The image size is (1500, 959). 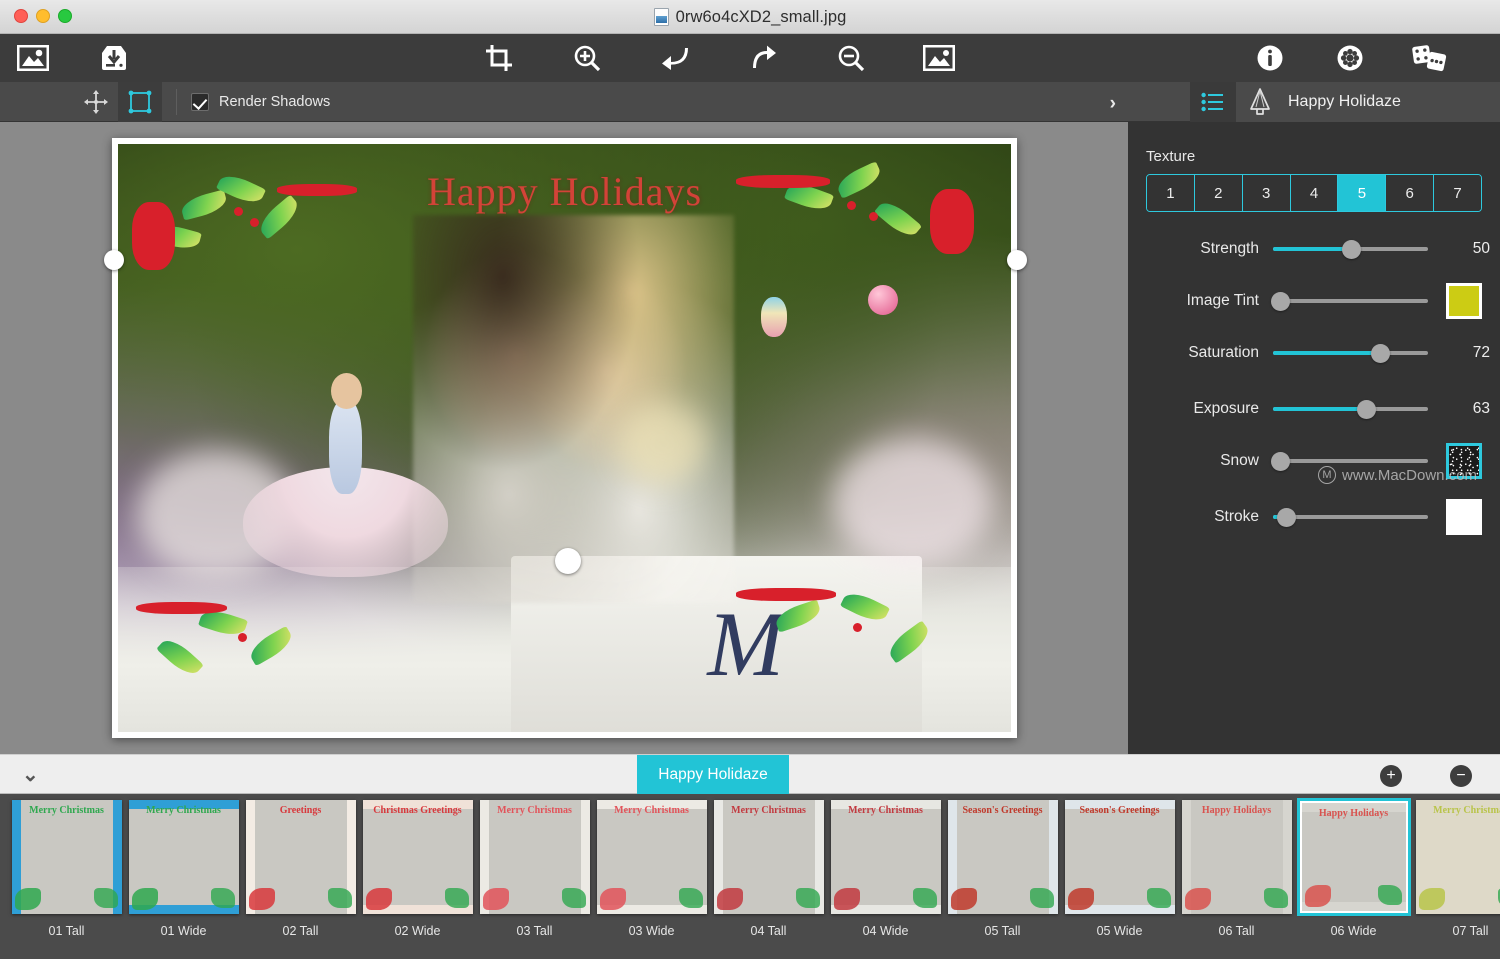 What do you see at coordinates (883, 300) in the screenshot?
I see `overlay-ornament-ball` at bounding box center [883, 300].